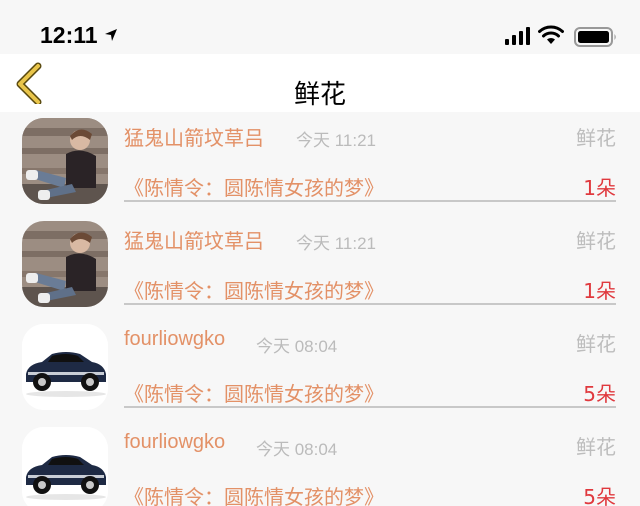 The image size is (640, 506). What do you see at coordinates (111, 35) in the screenshot?
I see `location-arrow-icon` at bounding box center [111, 35].